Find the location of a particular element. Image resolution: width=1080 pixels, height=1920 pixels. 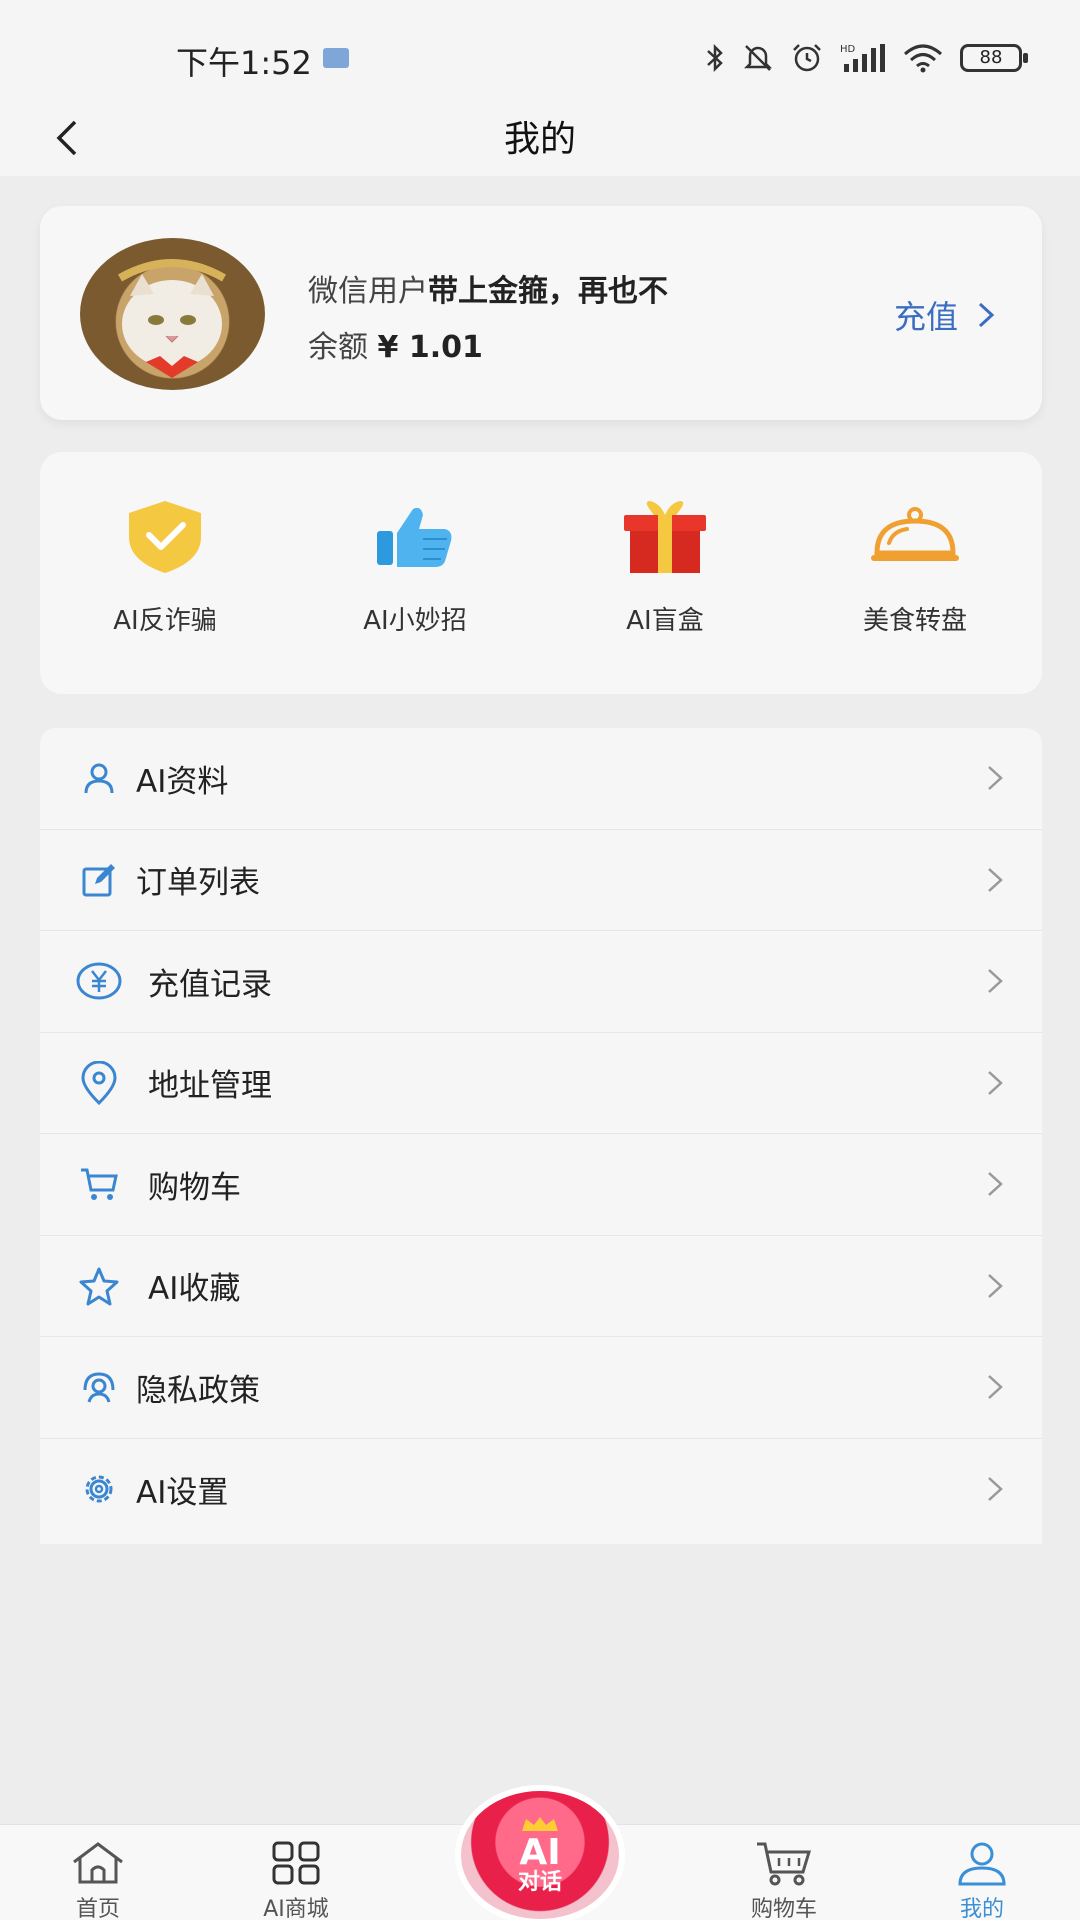

tool-food-wheel: 美食转盘 is located at coordinates (915, 564).